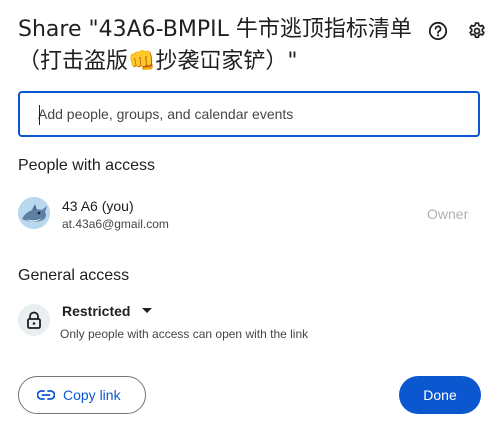  I want to click on person-role-owner: Owner, so click(448, 214).